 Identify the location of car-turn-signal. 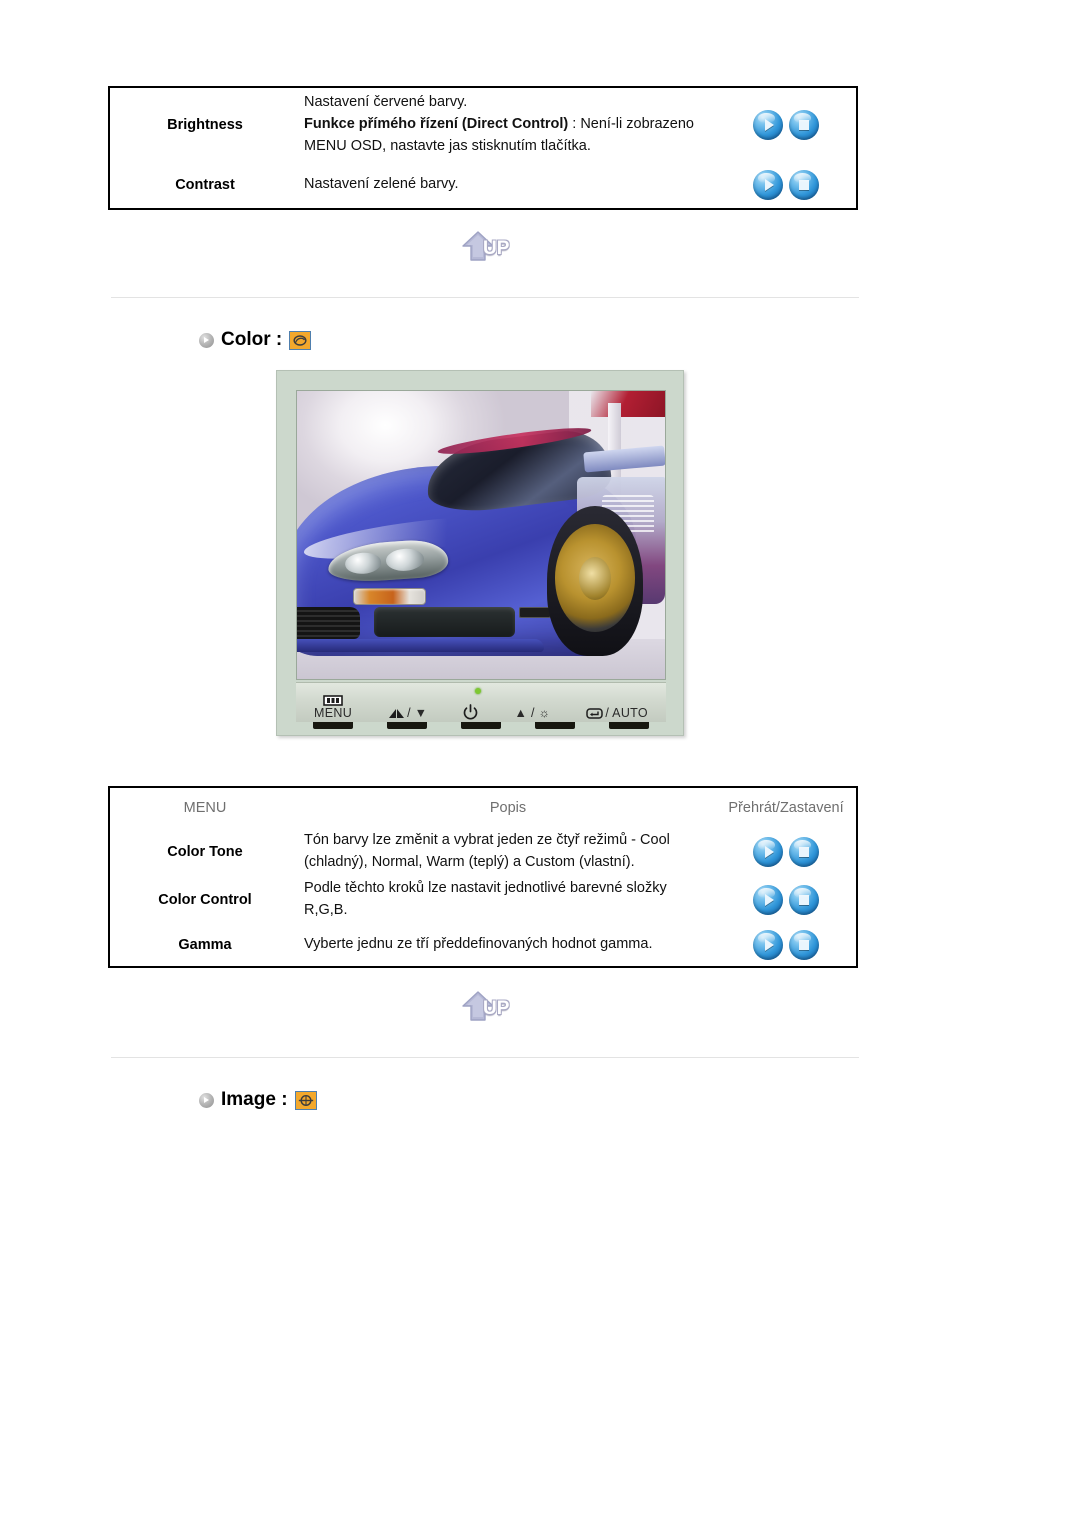
(389, 596).